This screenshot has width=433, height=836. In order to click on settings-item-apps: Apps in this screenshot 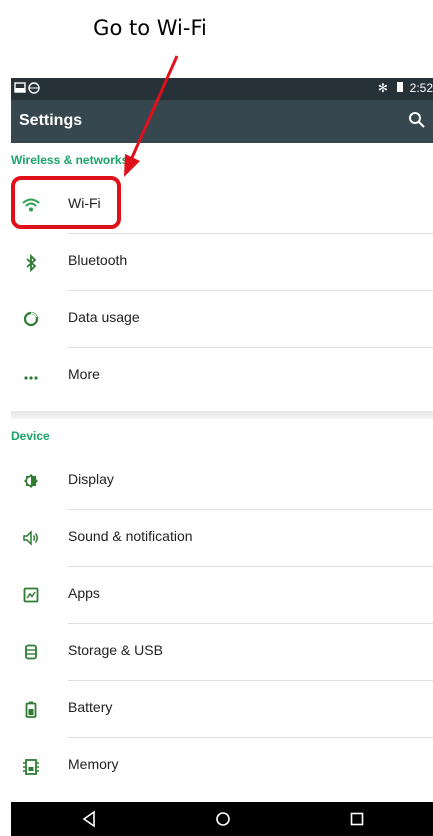, I will do `click(222, 595)`.